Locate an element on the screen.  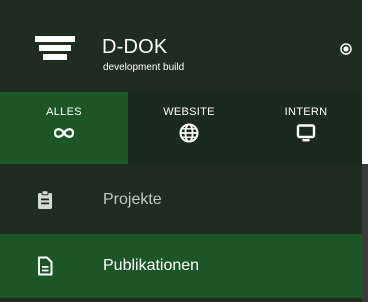
status-radio-icon is located at coordinates (346, 49).